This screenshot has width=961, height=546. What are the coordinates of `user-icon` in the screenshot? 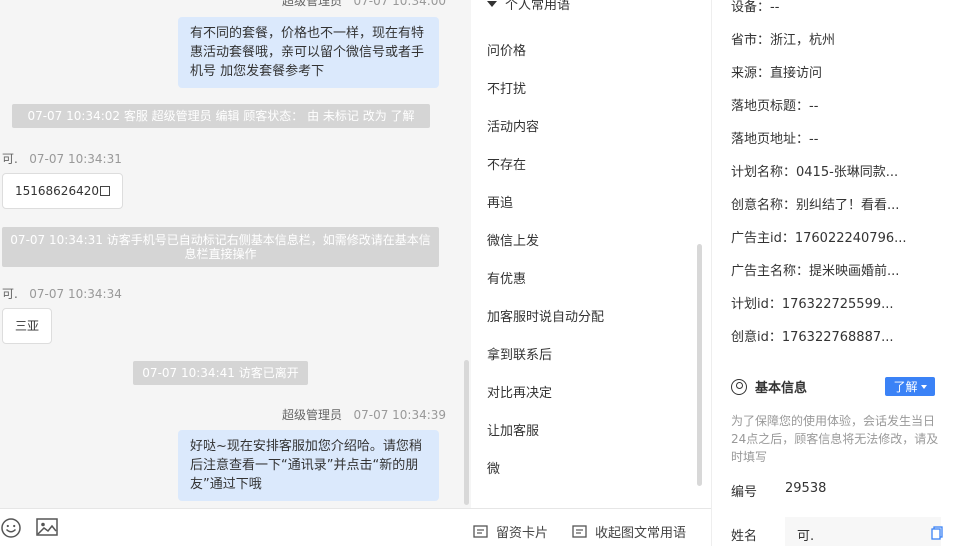 It's located at (739, 386).